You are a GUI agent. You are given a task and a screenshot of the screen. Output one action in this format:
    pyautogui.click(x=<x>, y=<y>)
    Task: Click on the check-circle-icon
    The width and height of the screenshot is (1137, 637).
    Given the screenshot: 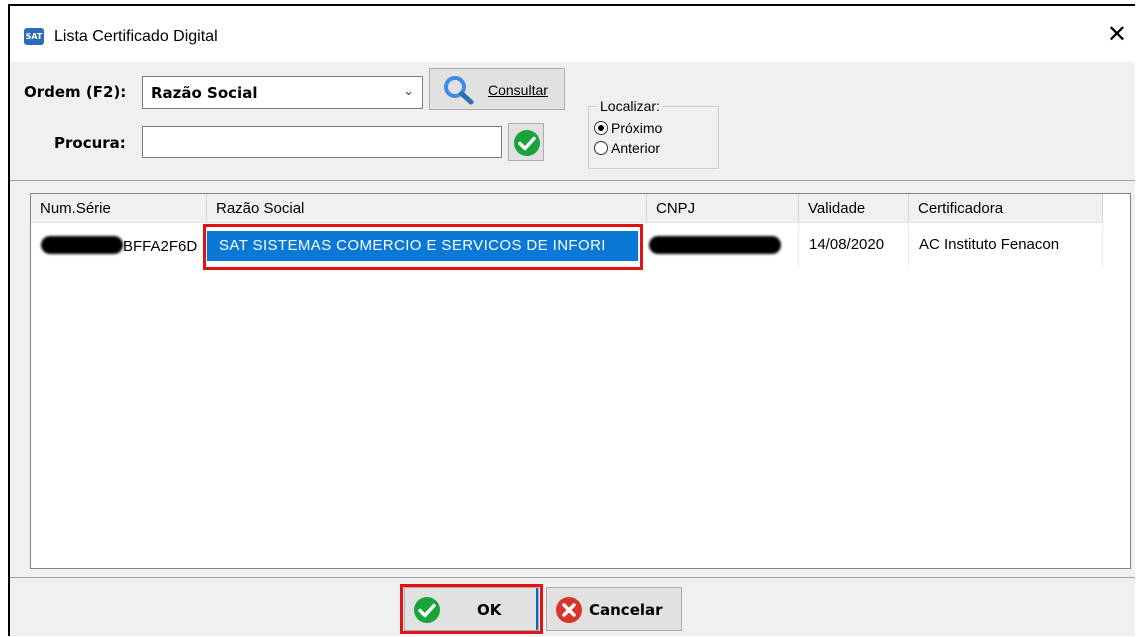 What is the action you would take?
    pyautogui.click(x=527, y=143)
    